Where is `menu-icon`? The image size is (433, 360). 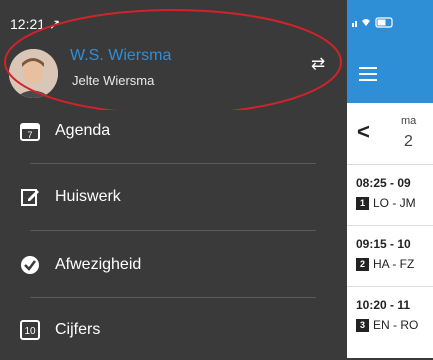 menu-icon is located at coordinates (368, 76).